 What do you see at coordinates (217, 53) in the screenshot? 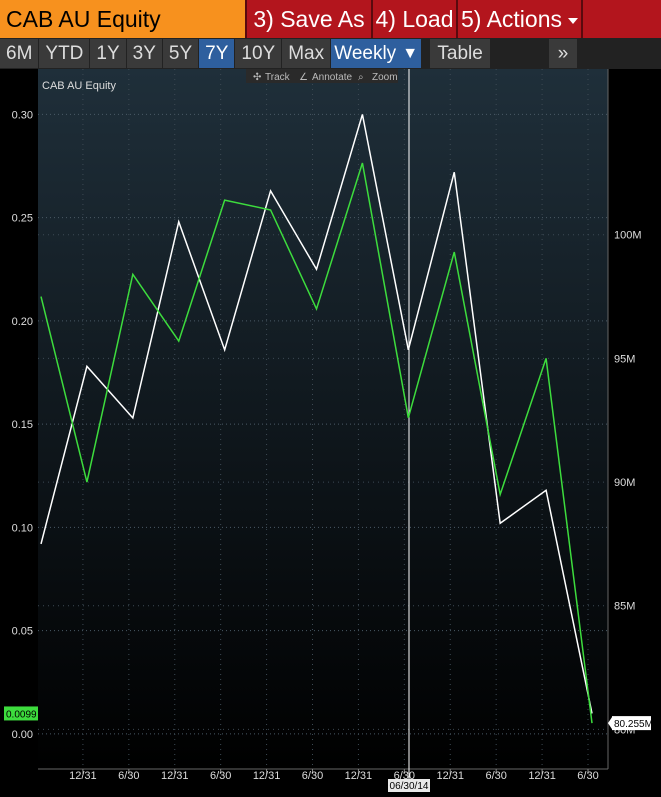
I see `tab-7y: 7Y` at bounding box center [217, 53].